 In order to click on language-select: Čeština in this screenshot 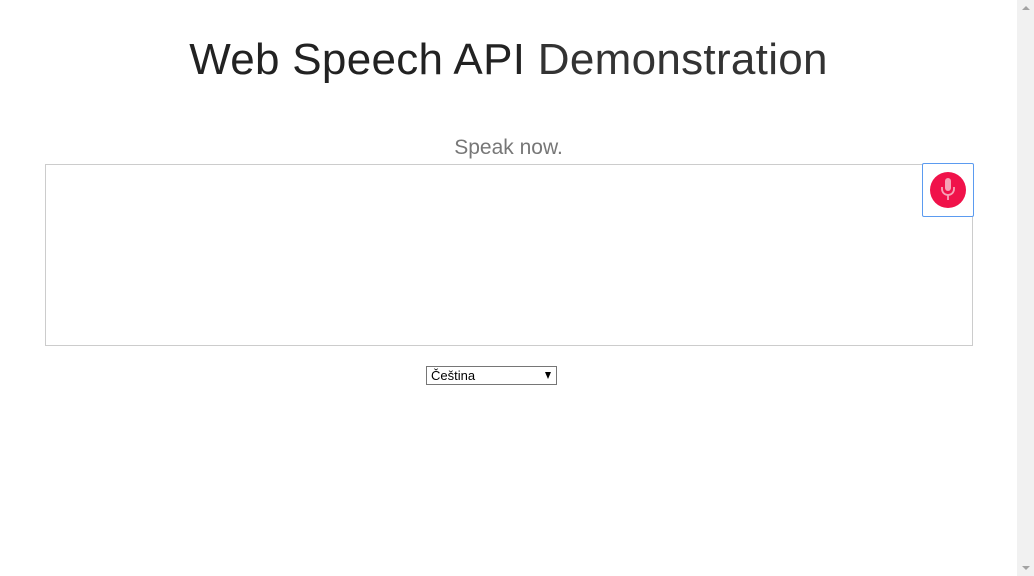, I will do `click(491, 375)`.